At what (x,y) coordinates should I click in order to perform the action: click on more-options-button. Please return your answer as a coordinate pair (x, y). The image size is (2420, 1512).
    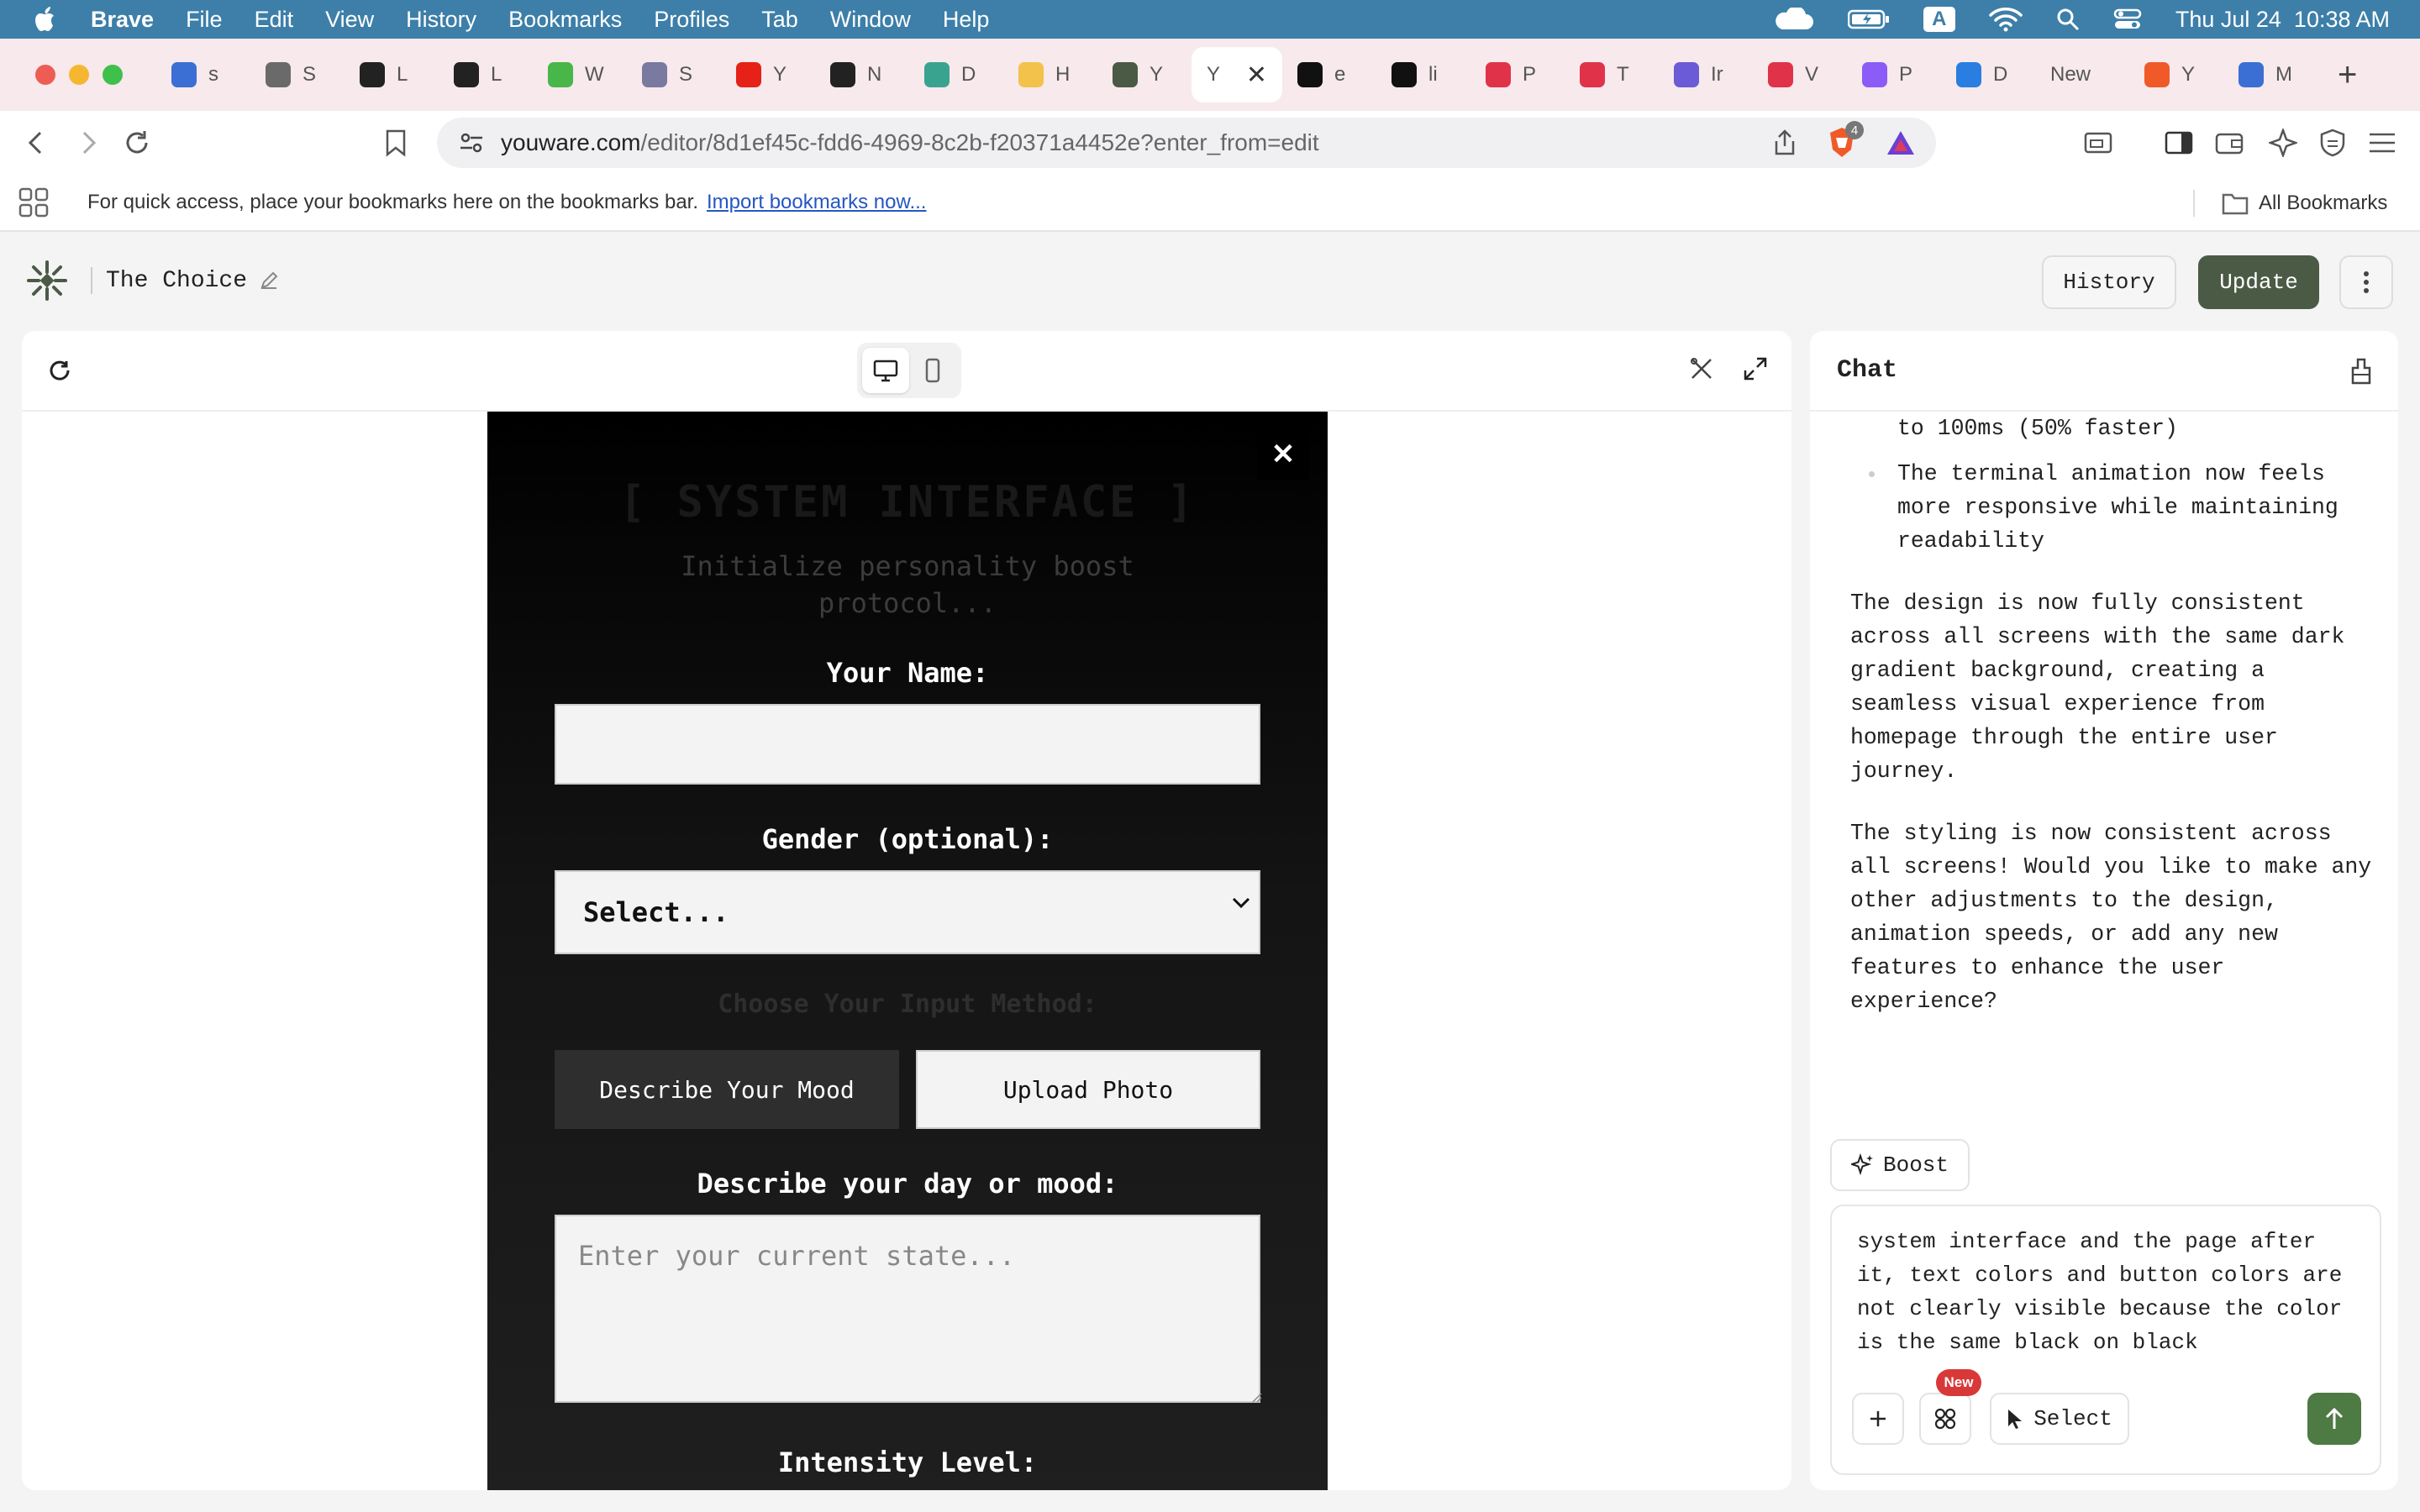
    Looking at the image, I should click on (2366, 282).